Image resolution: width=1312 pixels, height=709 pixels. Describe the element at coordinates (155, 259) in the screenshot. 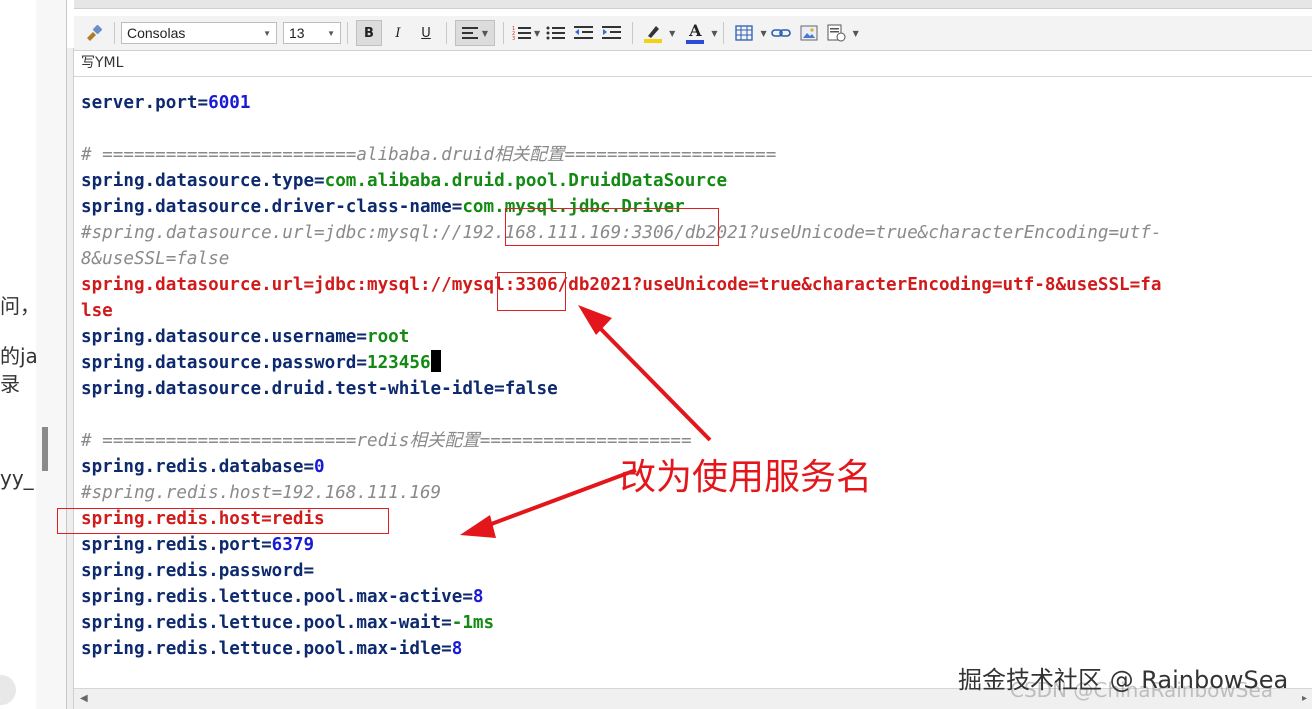

I see `code-comment: 8&useSSL=false` at that location.